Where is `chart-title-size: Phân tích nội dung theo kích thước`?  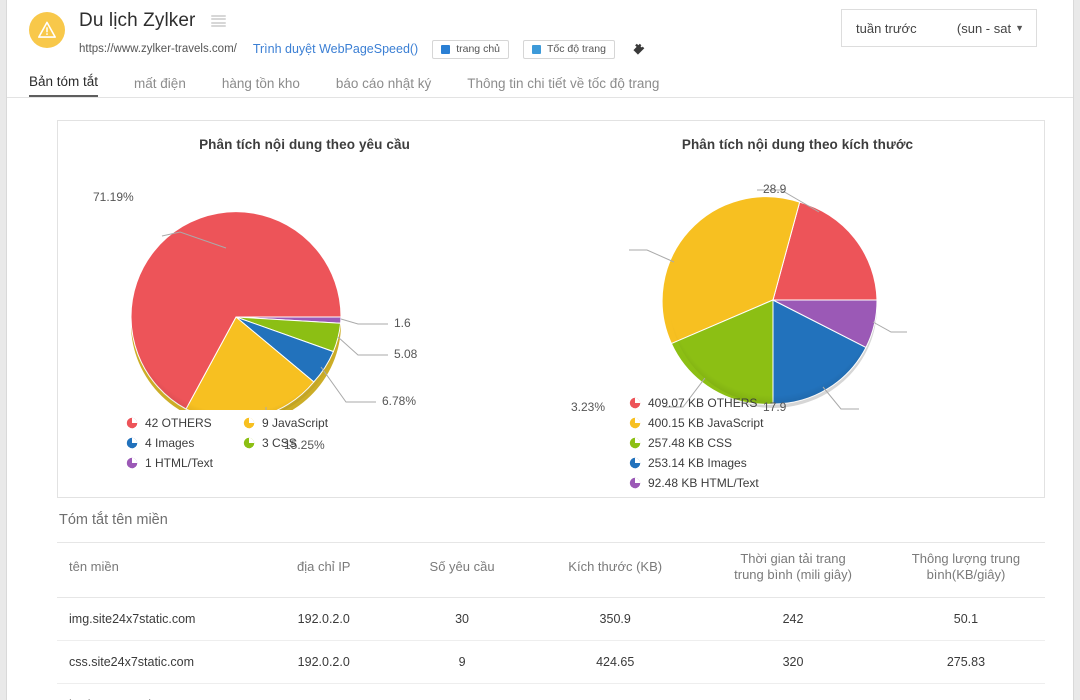 chart-title-size: Phân tích nội dung theo kích thước is located at coordinates (797, 144).